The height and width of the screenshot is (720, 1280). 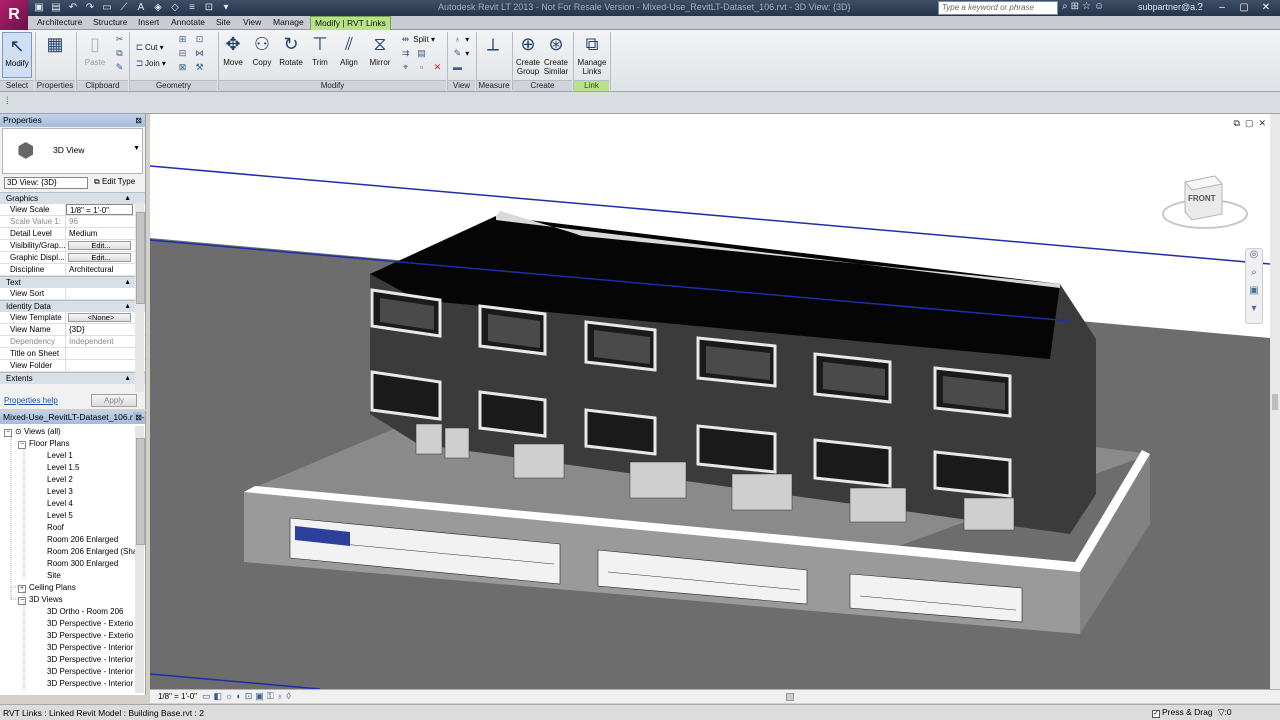 I want to click on checkbox-icon: ✓, so click(x=1156, y=714).